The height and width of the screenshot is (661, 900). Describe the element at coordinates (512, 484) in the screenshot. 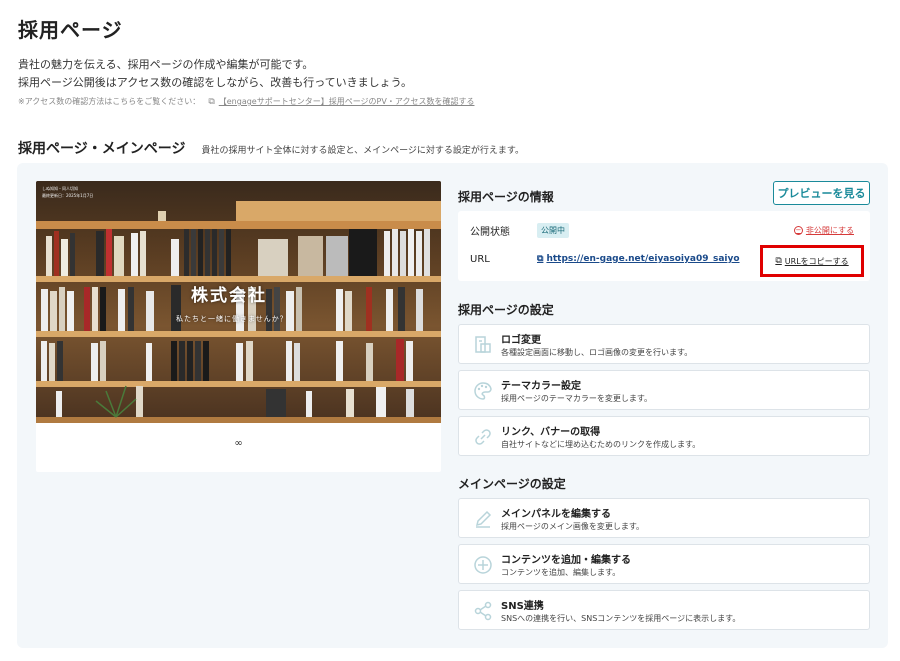

I see `main-settings-title: メインページの設定` at that location.